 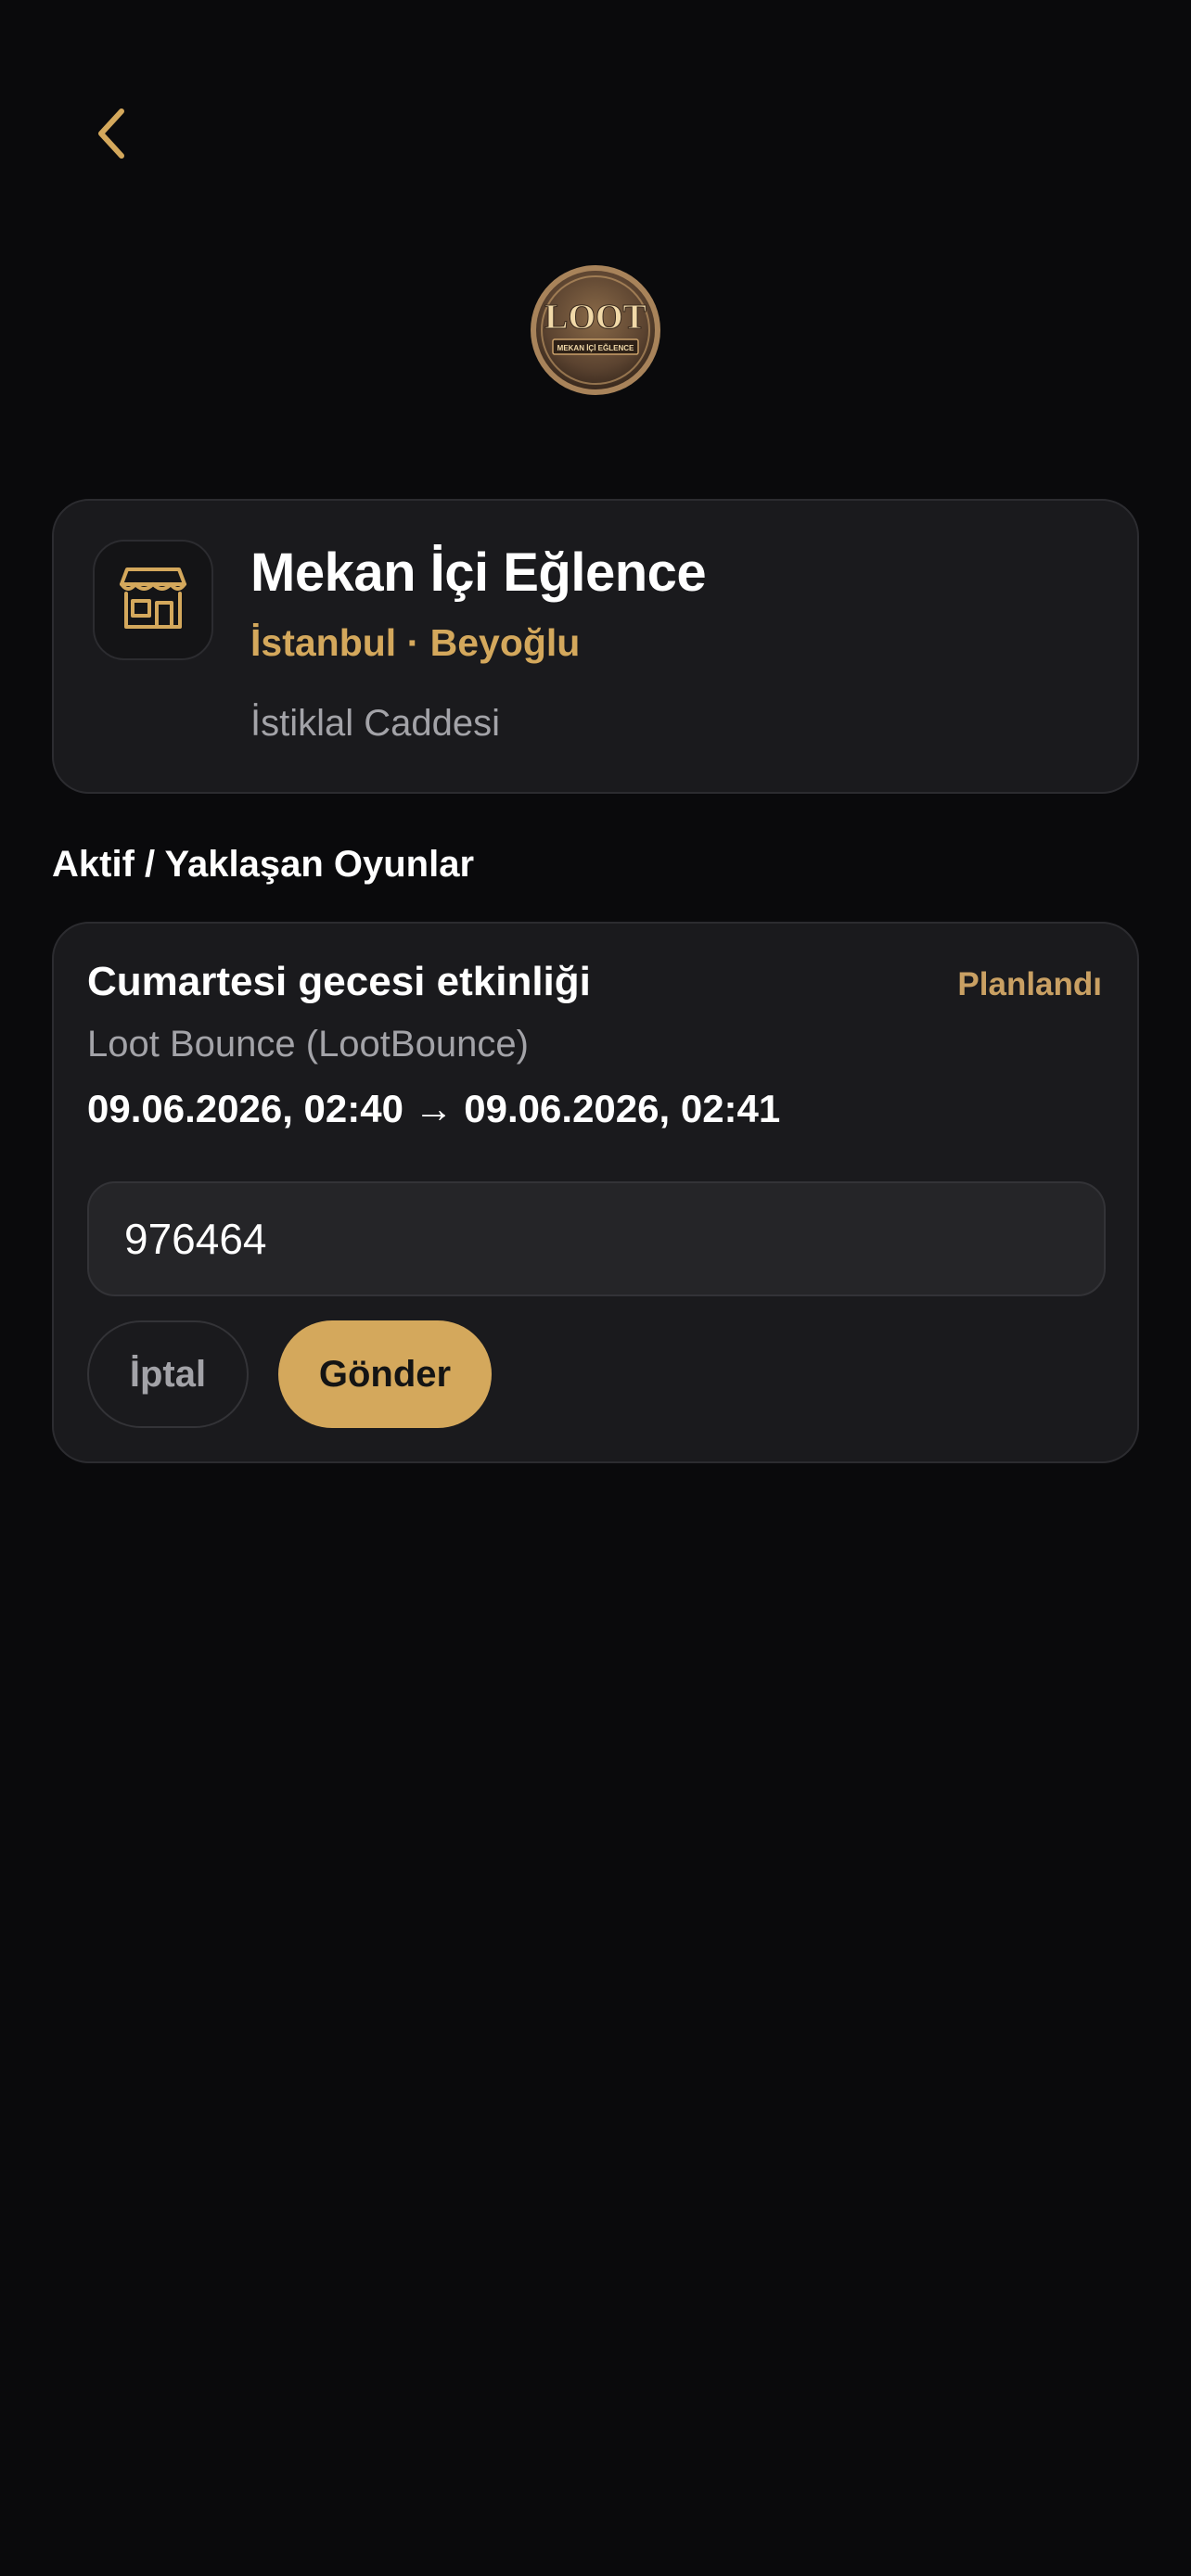 I want to click on logo-main-text: LOOT, so click(x=595, y=318).